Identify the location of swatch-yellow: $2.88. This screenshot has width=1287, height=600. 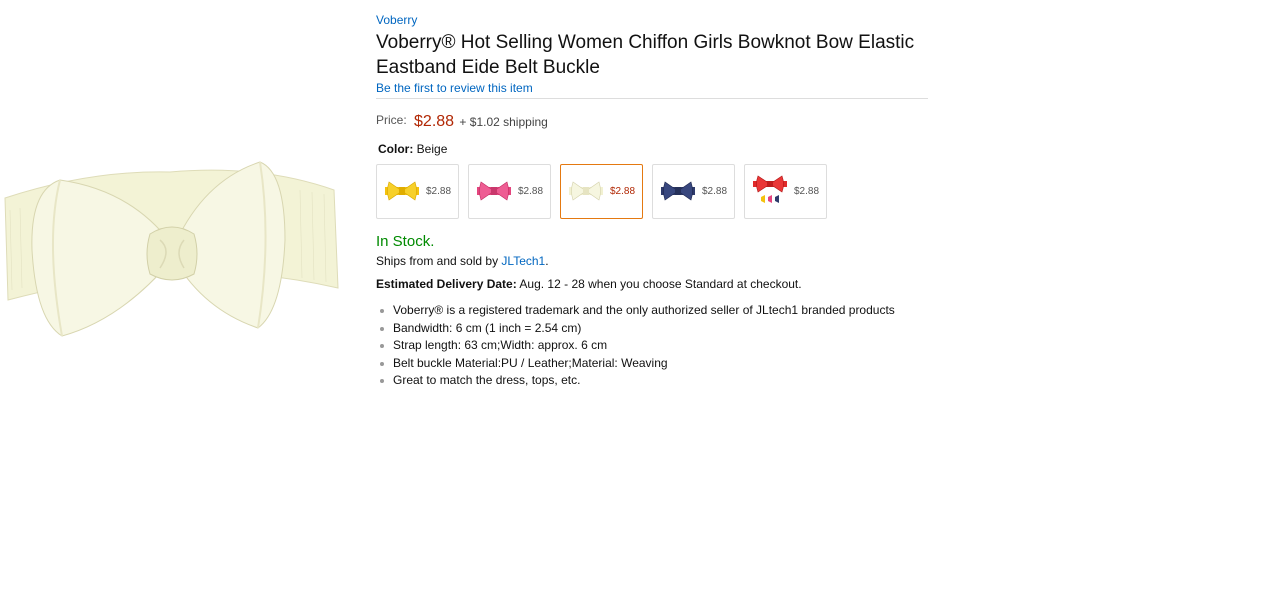
(417, 191).